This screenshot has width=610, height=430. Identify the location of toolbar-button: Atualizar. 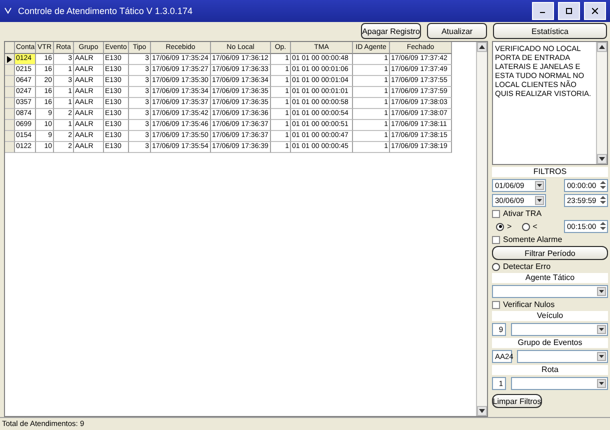
(457, 31).